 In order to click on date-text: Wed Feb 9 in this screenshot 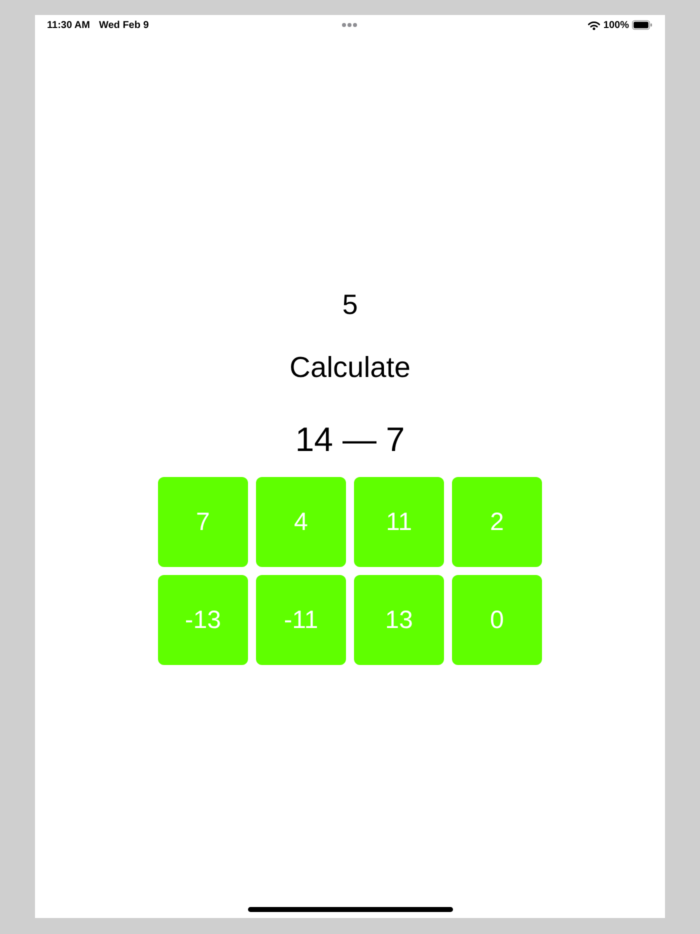, I will do `click(123, 25)`.